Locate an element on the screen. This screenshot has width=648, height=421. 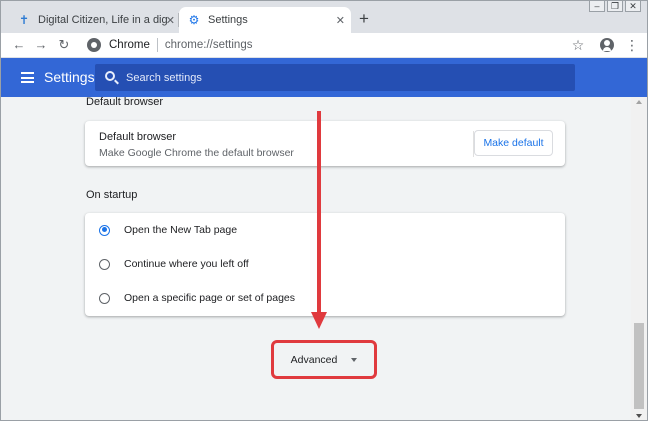
default-browser-title: Default browser is located at coordinates (138, 137).